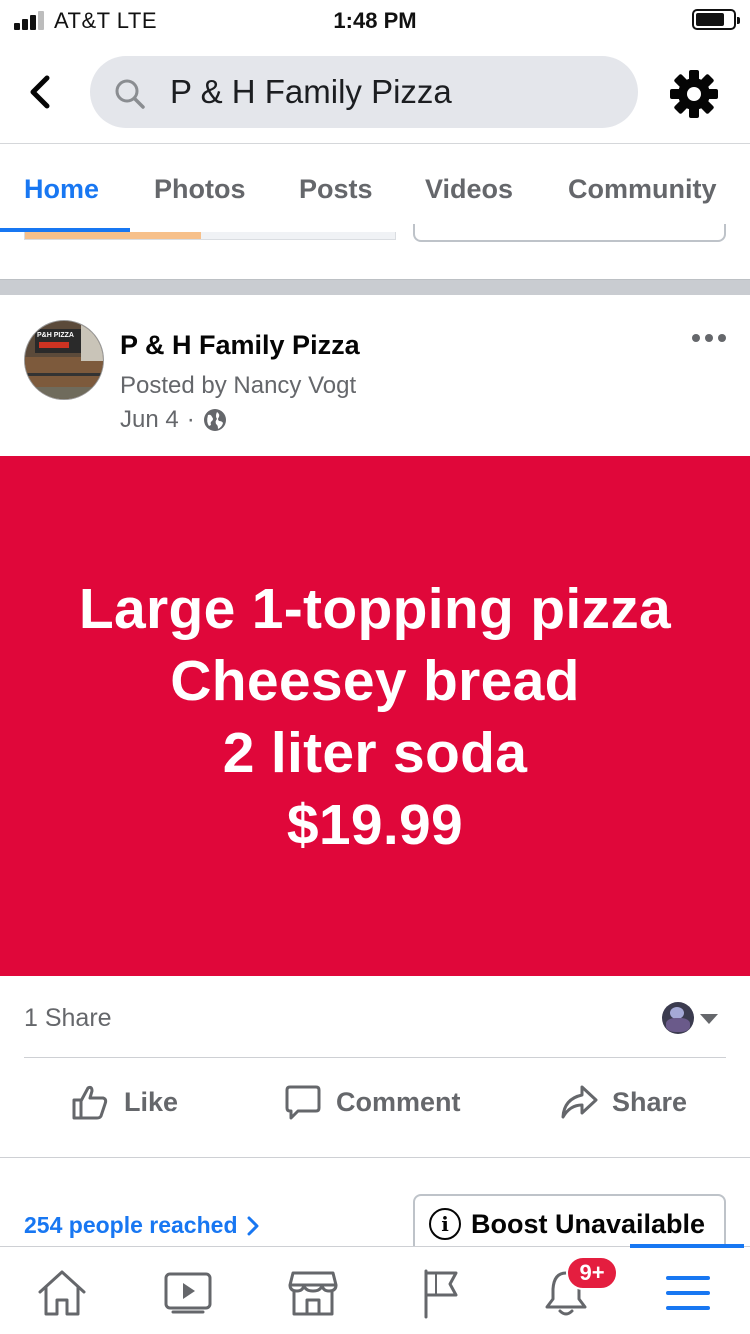 The image size is (750, 1334). I want to click on promo-price: $19.99, so click(375, 825).